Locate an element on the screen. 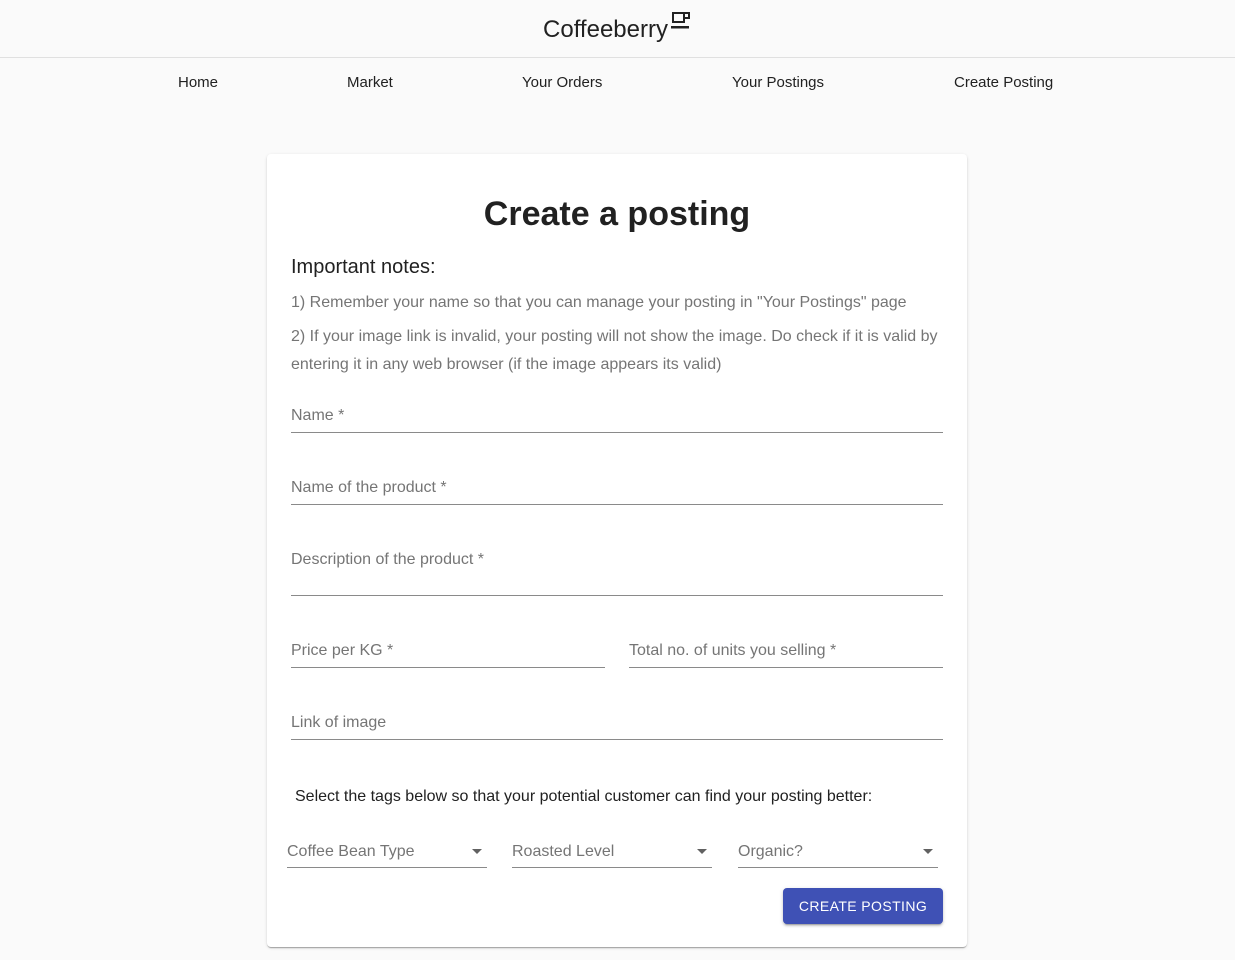 The image size is (1235, 960). name-field: Name * is located at coordinates (617, 414).